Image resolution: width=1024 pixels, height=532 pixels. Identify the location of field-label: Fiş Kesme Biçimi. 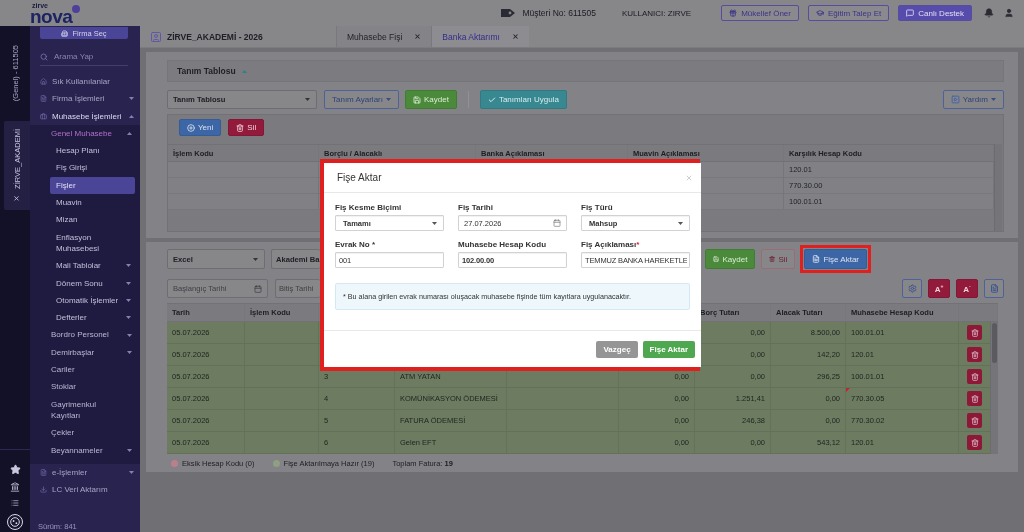
(369, 208).